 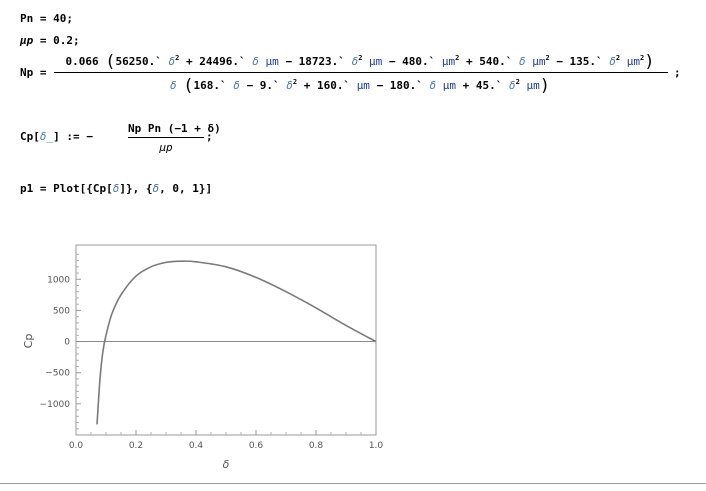 I want to click on cp-definition-lhs: Cp[δ_] := −, so click(x=56, y=136).